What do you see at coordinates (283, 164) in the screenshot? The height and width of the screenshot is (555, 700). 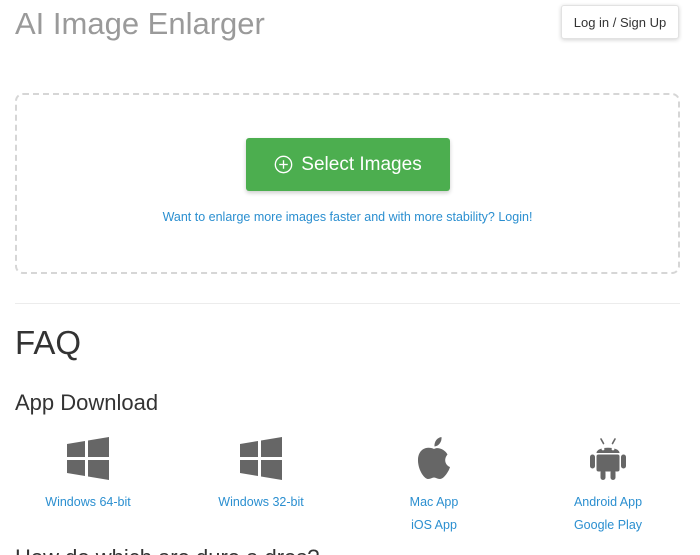 I see `plus-circle-icon` at bounding box center [283, 164].